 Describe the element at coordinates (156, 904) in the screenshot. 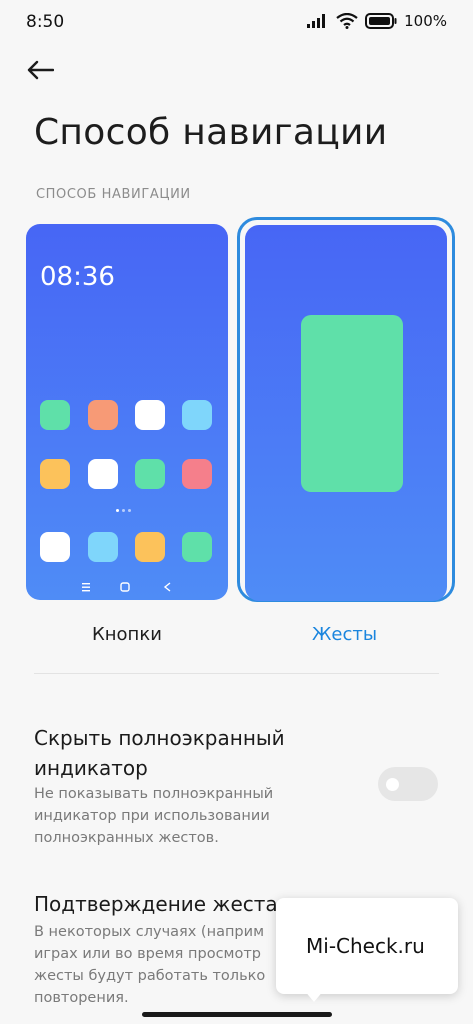

I see `gesture-confirmation-title: Подтверждение жеста` at that location.